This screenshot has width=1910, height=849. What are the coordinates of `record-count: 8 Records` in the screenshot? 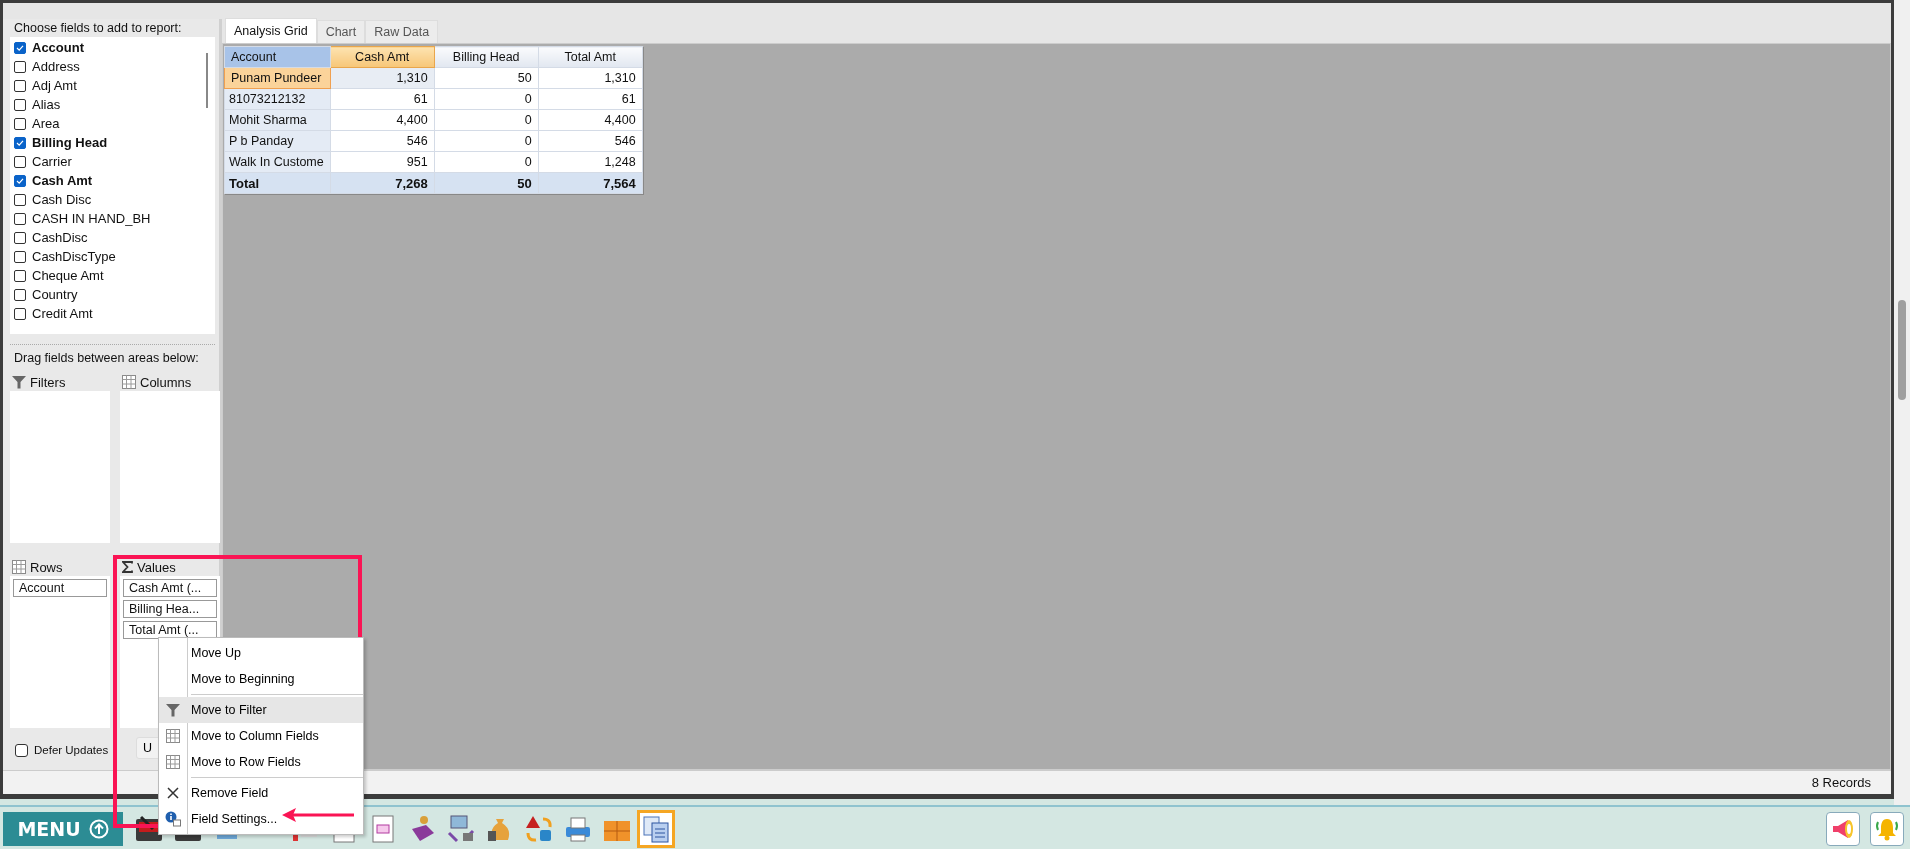 It's located at (1841, 782).